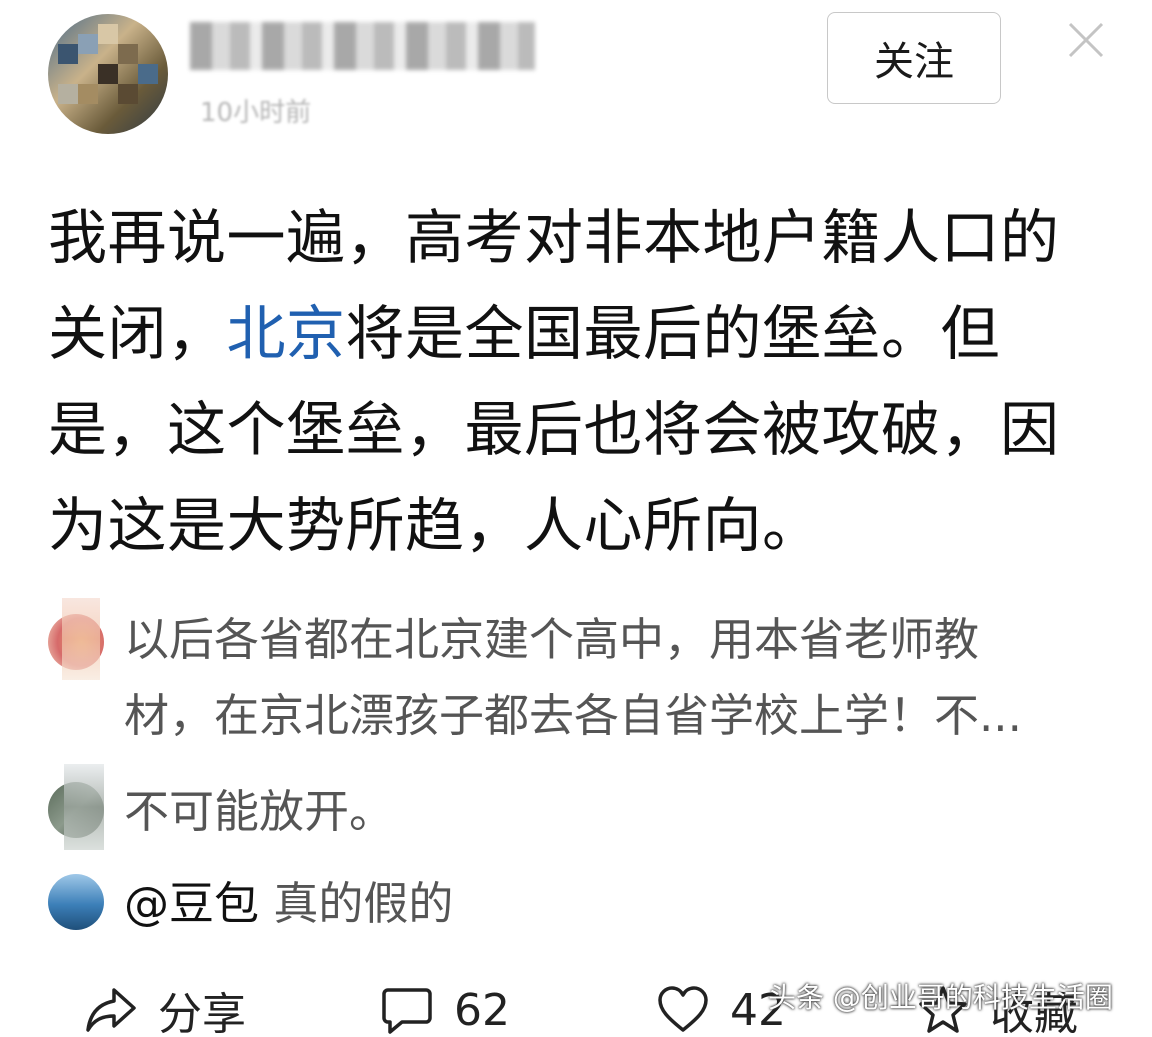 This screenshot has height=1037, width=1152. What do you see at coordinates (256, 113) in the screenshot?
I see `post-time: 10小时前` at bounding box center [256, 113].